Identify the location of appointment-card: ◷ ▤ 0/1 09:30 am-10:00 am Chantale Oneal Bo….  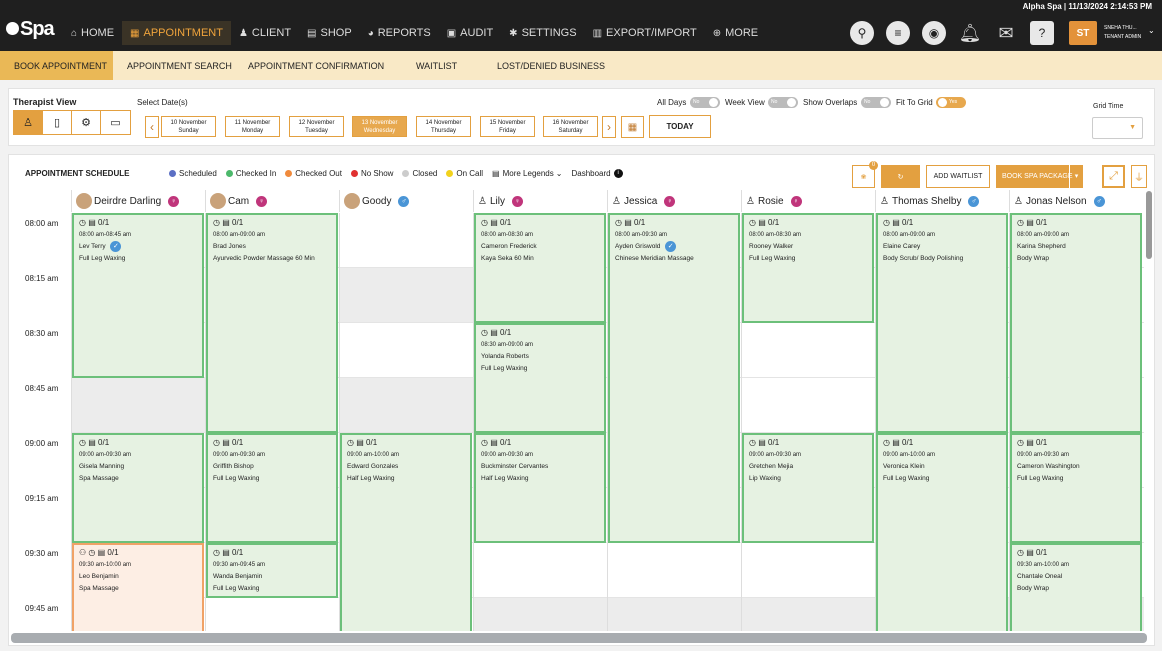
(1076, 587).